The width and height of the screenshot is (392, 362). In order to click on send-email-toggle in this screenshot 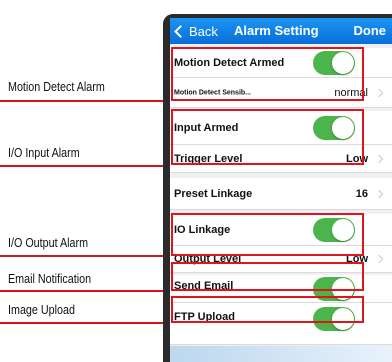, I will do `click(334, 288)`.